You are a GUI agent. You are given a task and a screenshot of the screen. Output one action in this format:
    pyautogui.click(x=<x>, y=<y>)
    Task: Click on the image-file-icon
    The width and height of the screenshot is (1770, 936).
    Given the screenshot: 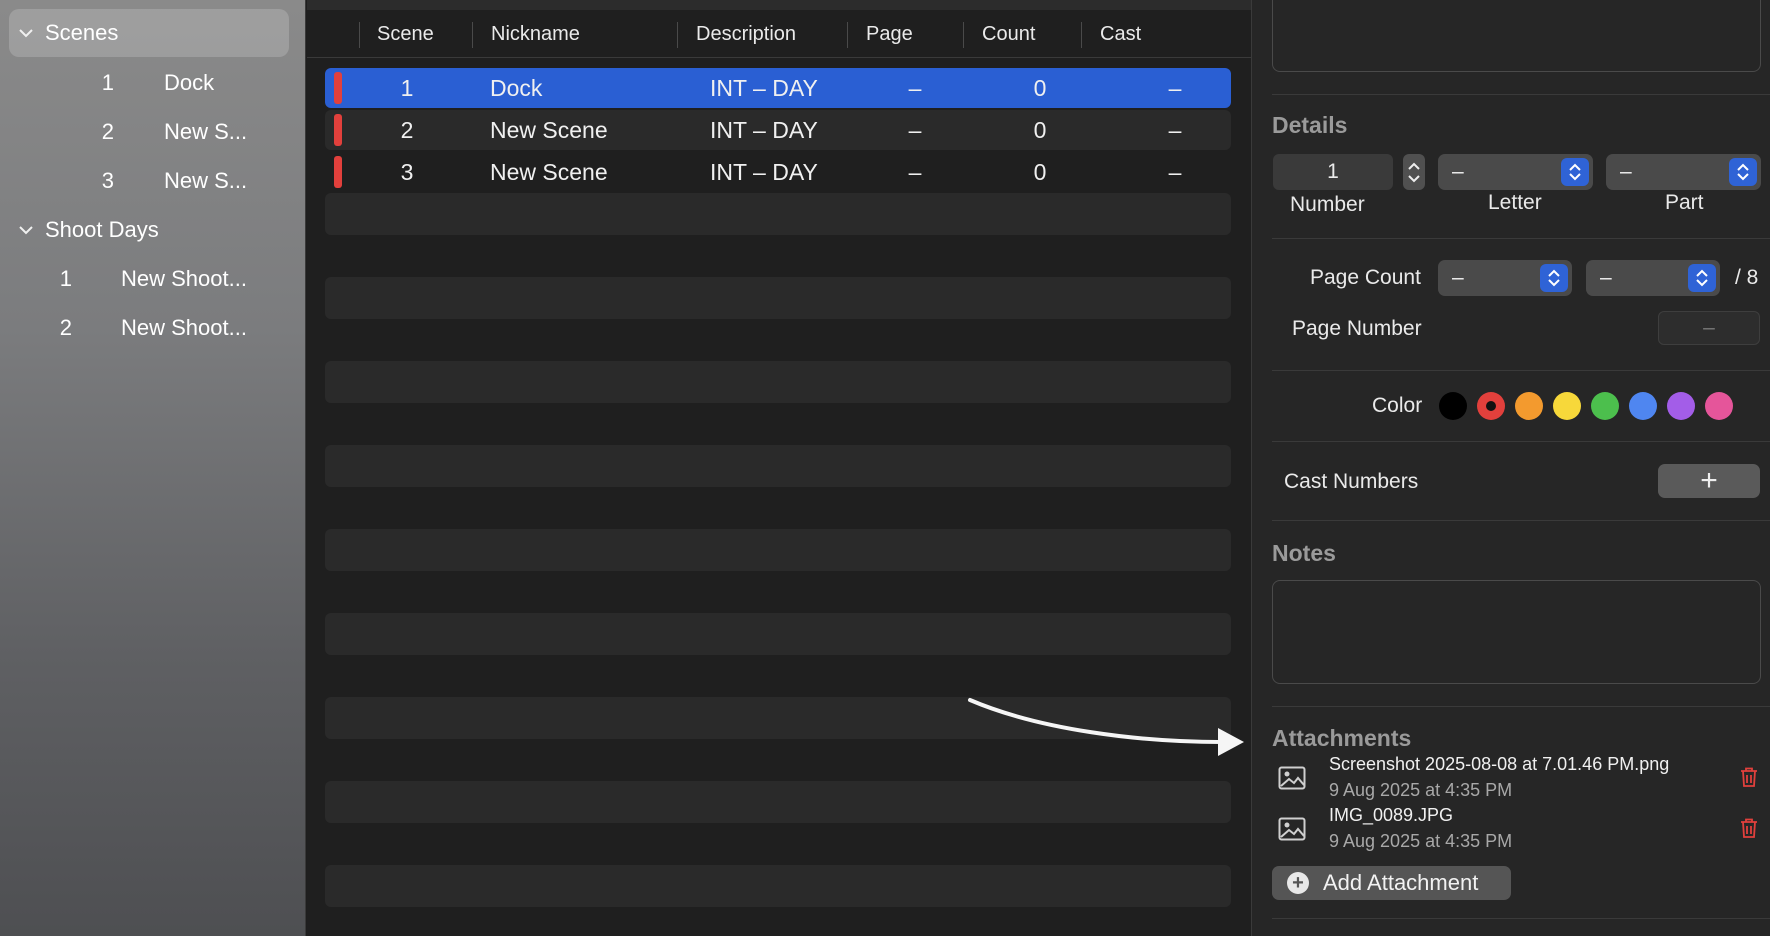 What is the action you would take?
    pyautogui.click(x=1292, y=829)
    